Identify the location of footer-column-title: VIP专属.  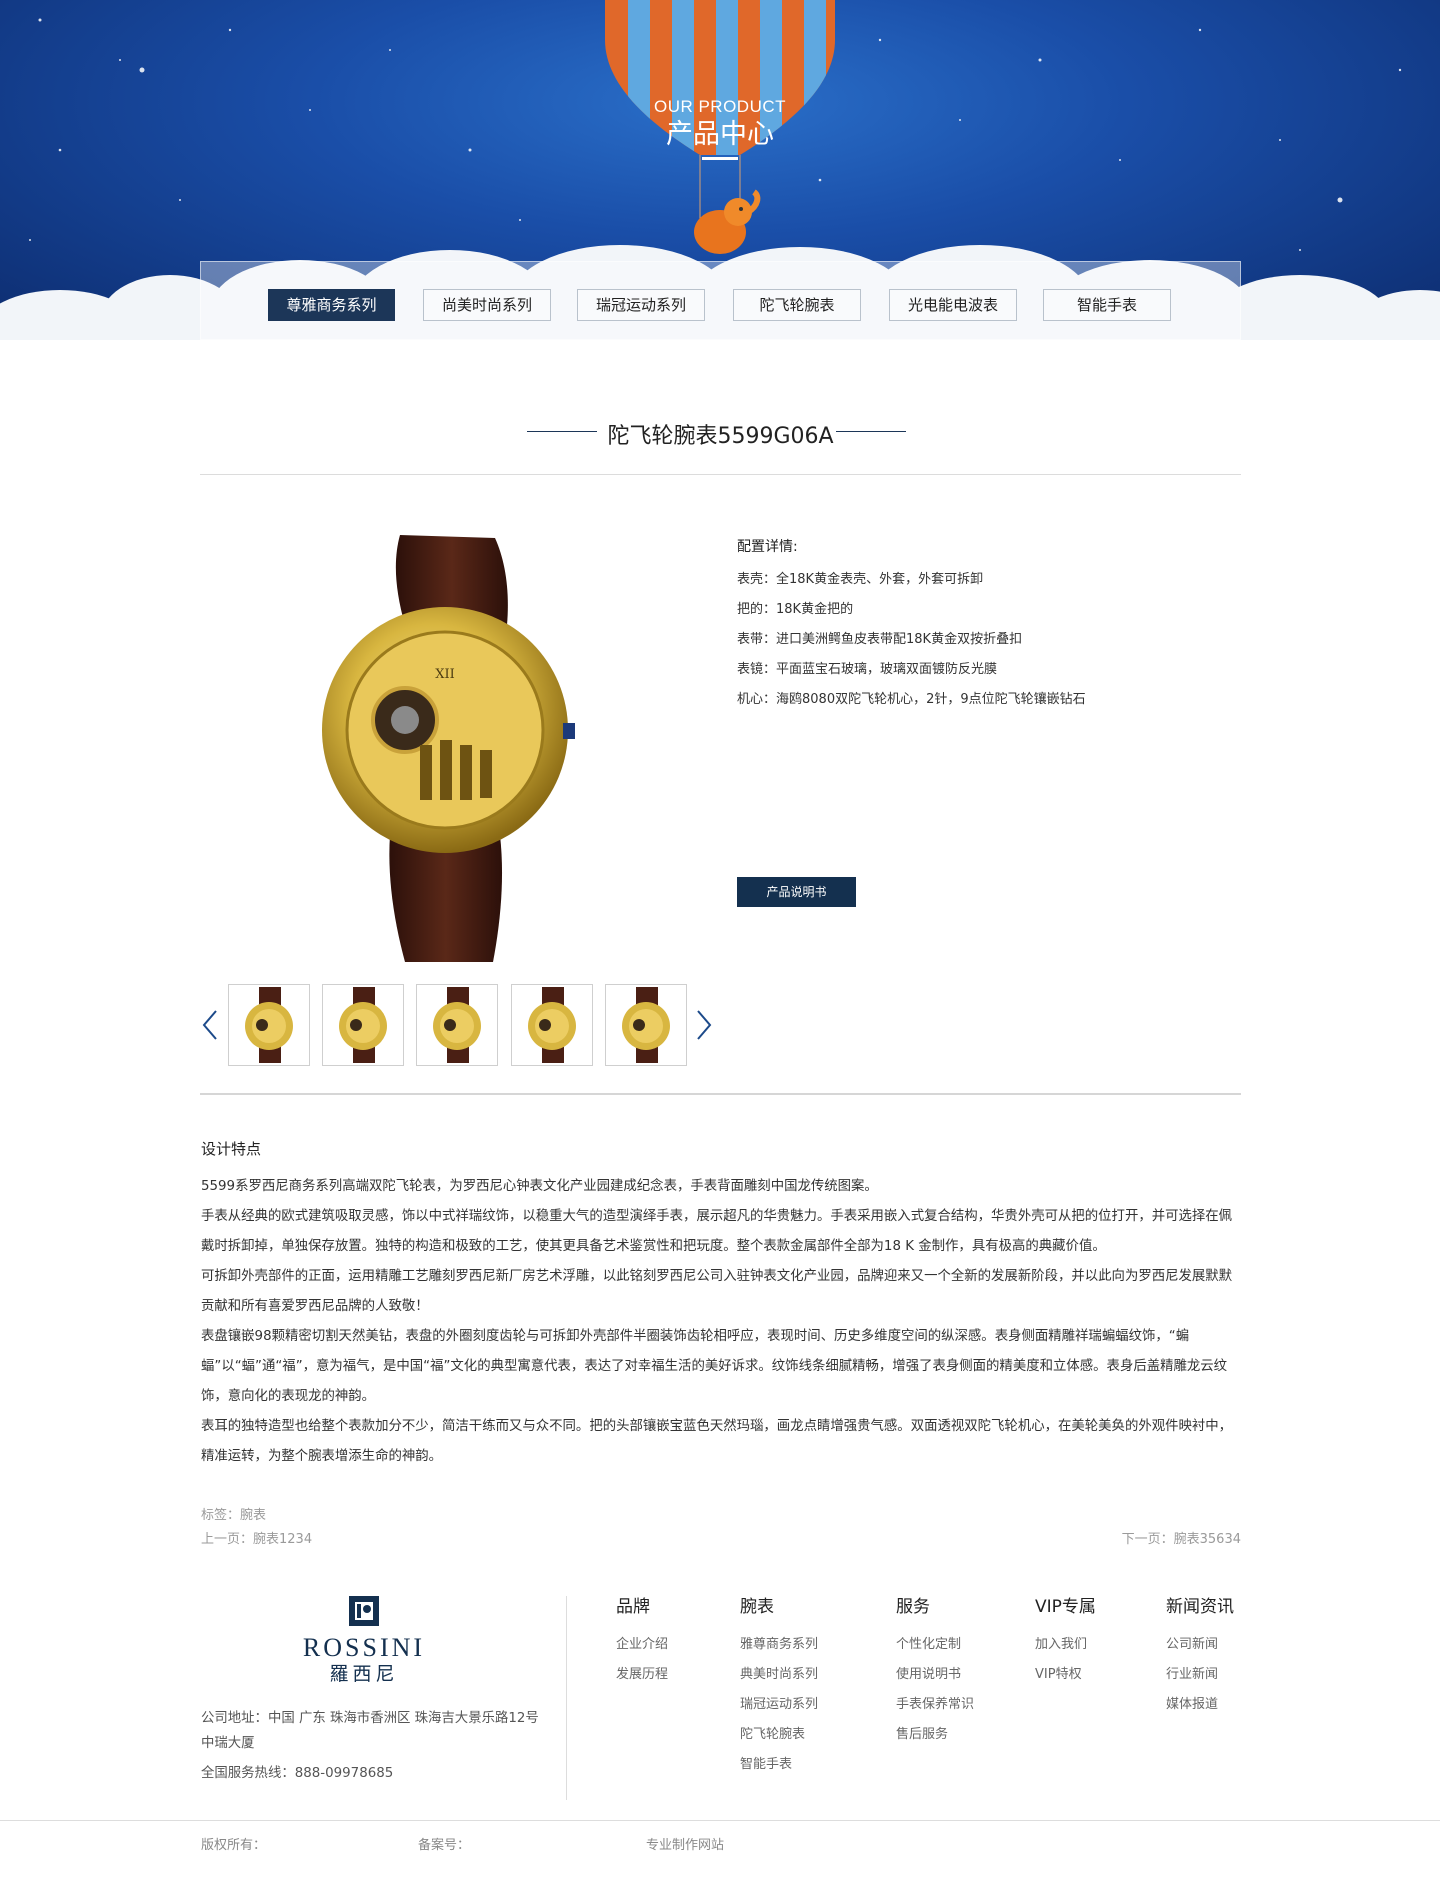
(1065, 1607).